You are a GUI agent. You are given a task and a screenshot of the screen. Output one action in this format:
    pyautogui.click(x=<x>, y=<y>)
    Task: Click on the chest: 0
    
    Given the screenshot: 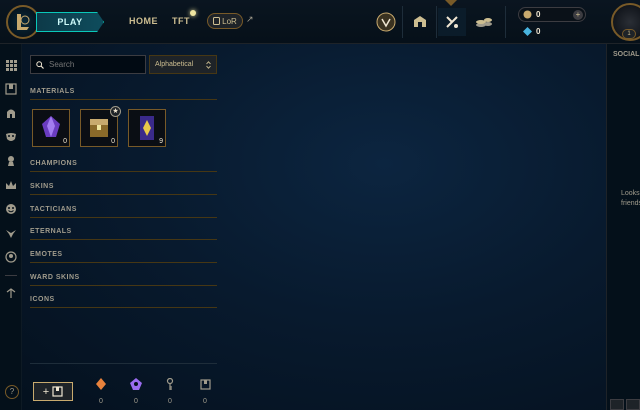 What is the action you would take?
    pyautogui.click(x=205, y=392)
    